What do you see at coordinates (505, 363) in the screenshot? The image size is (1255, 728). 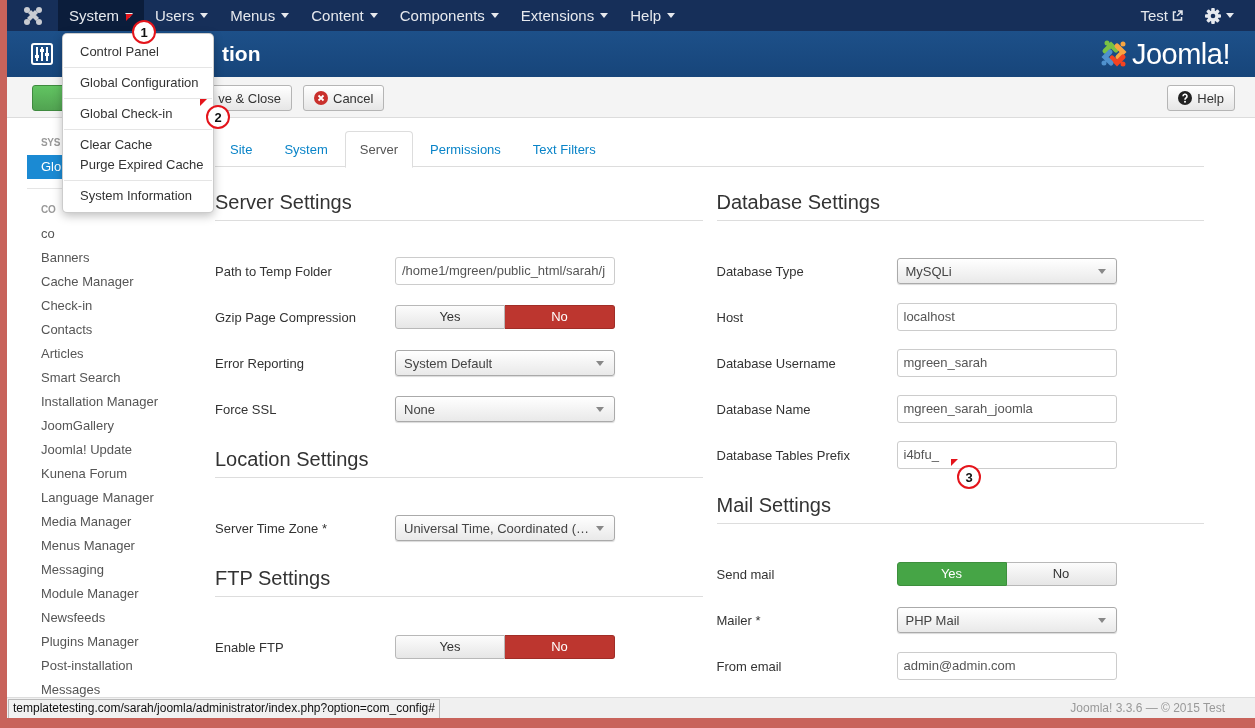 I see `select-field: System Default` at bounding box center [505, 363].